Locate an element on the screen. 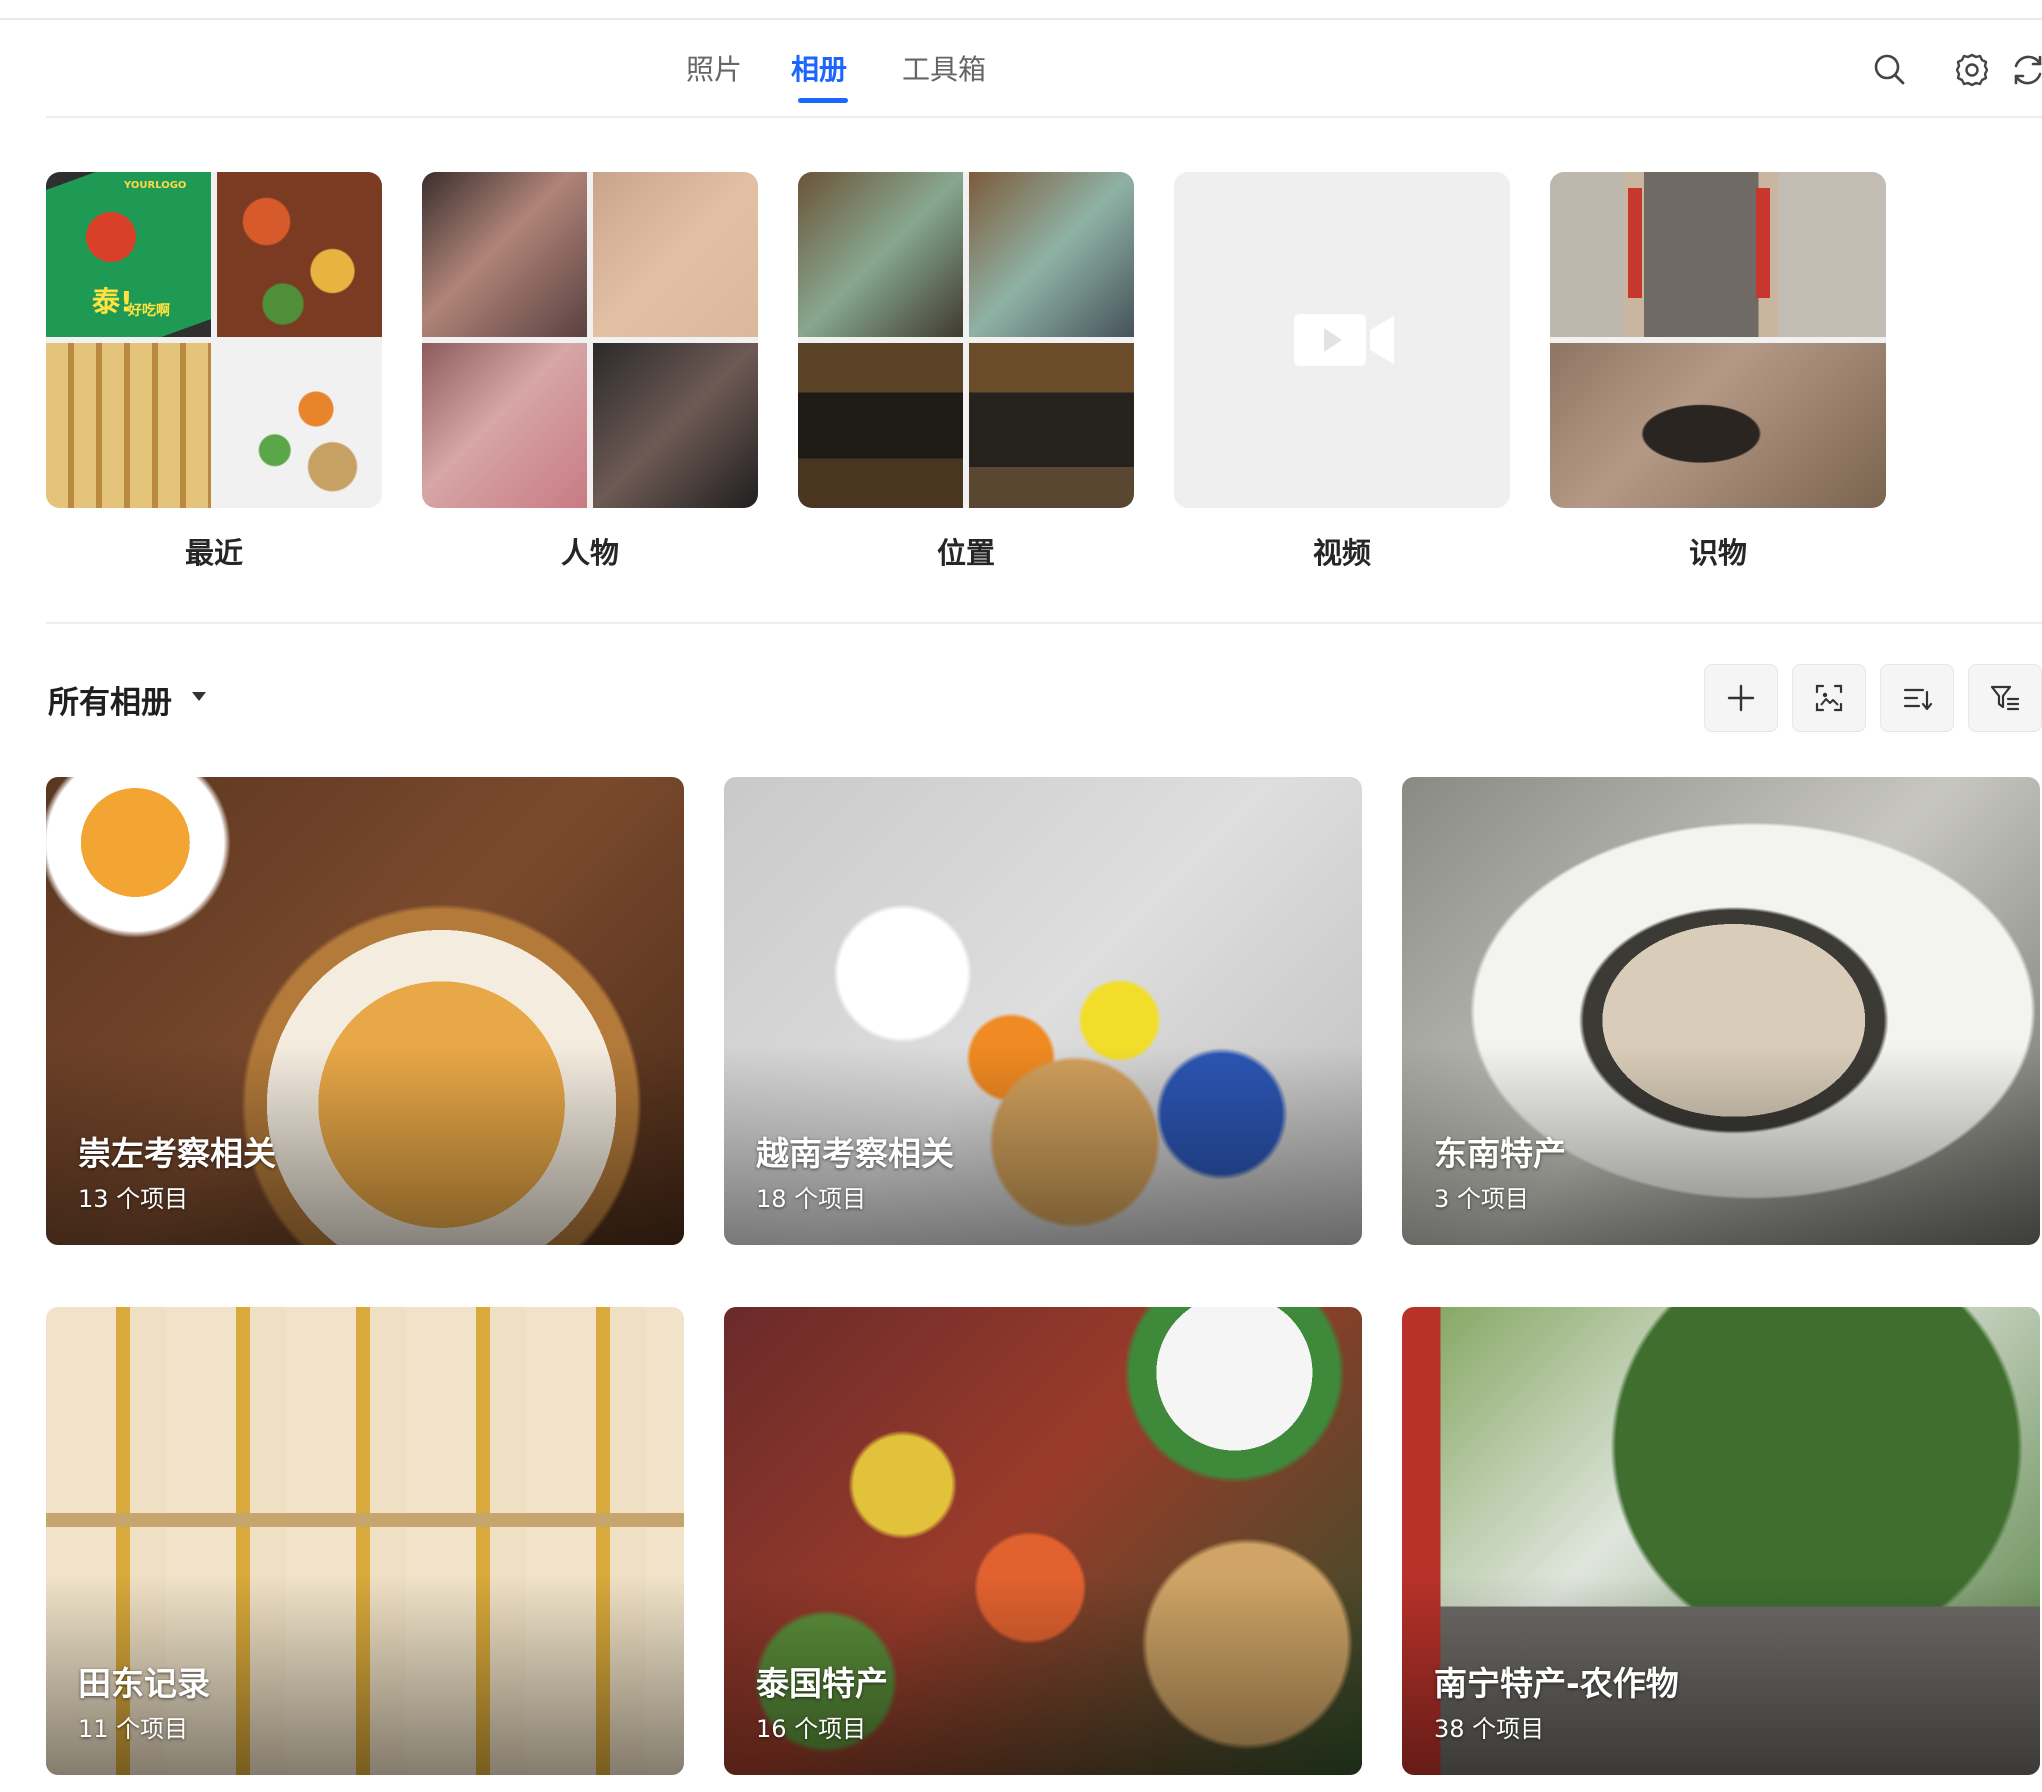  all-albums-dropdown: 所有相册 is located at coordinates (110, 699).